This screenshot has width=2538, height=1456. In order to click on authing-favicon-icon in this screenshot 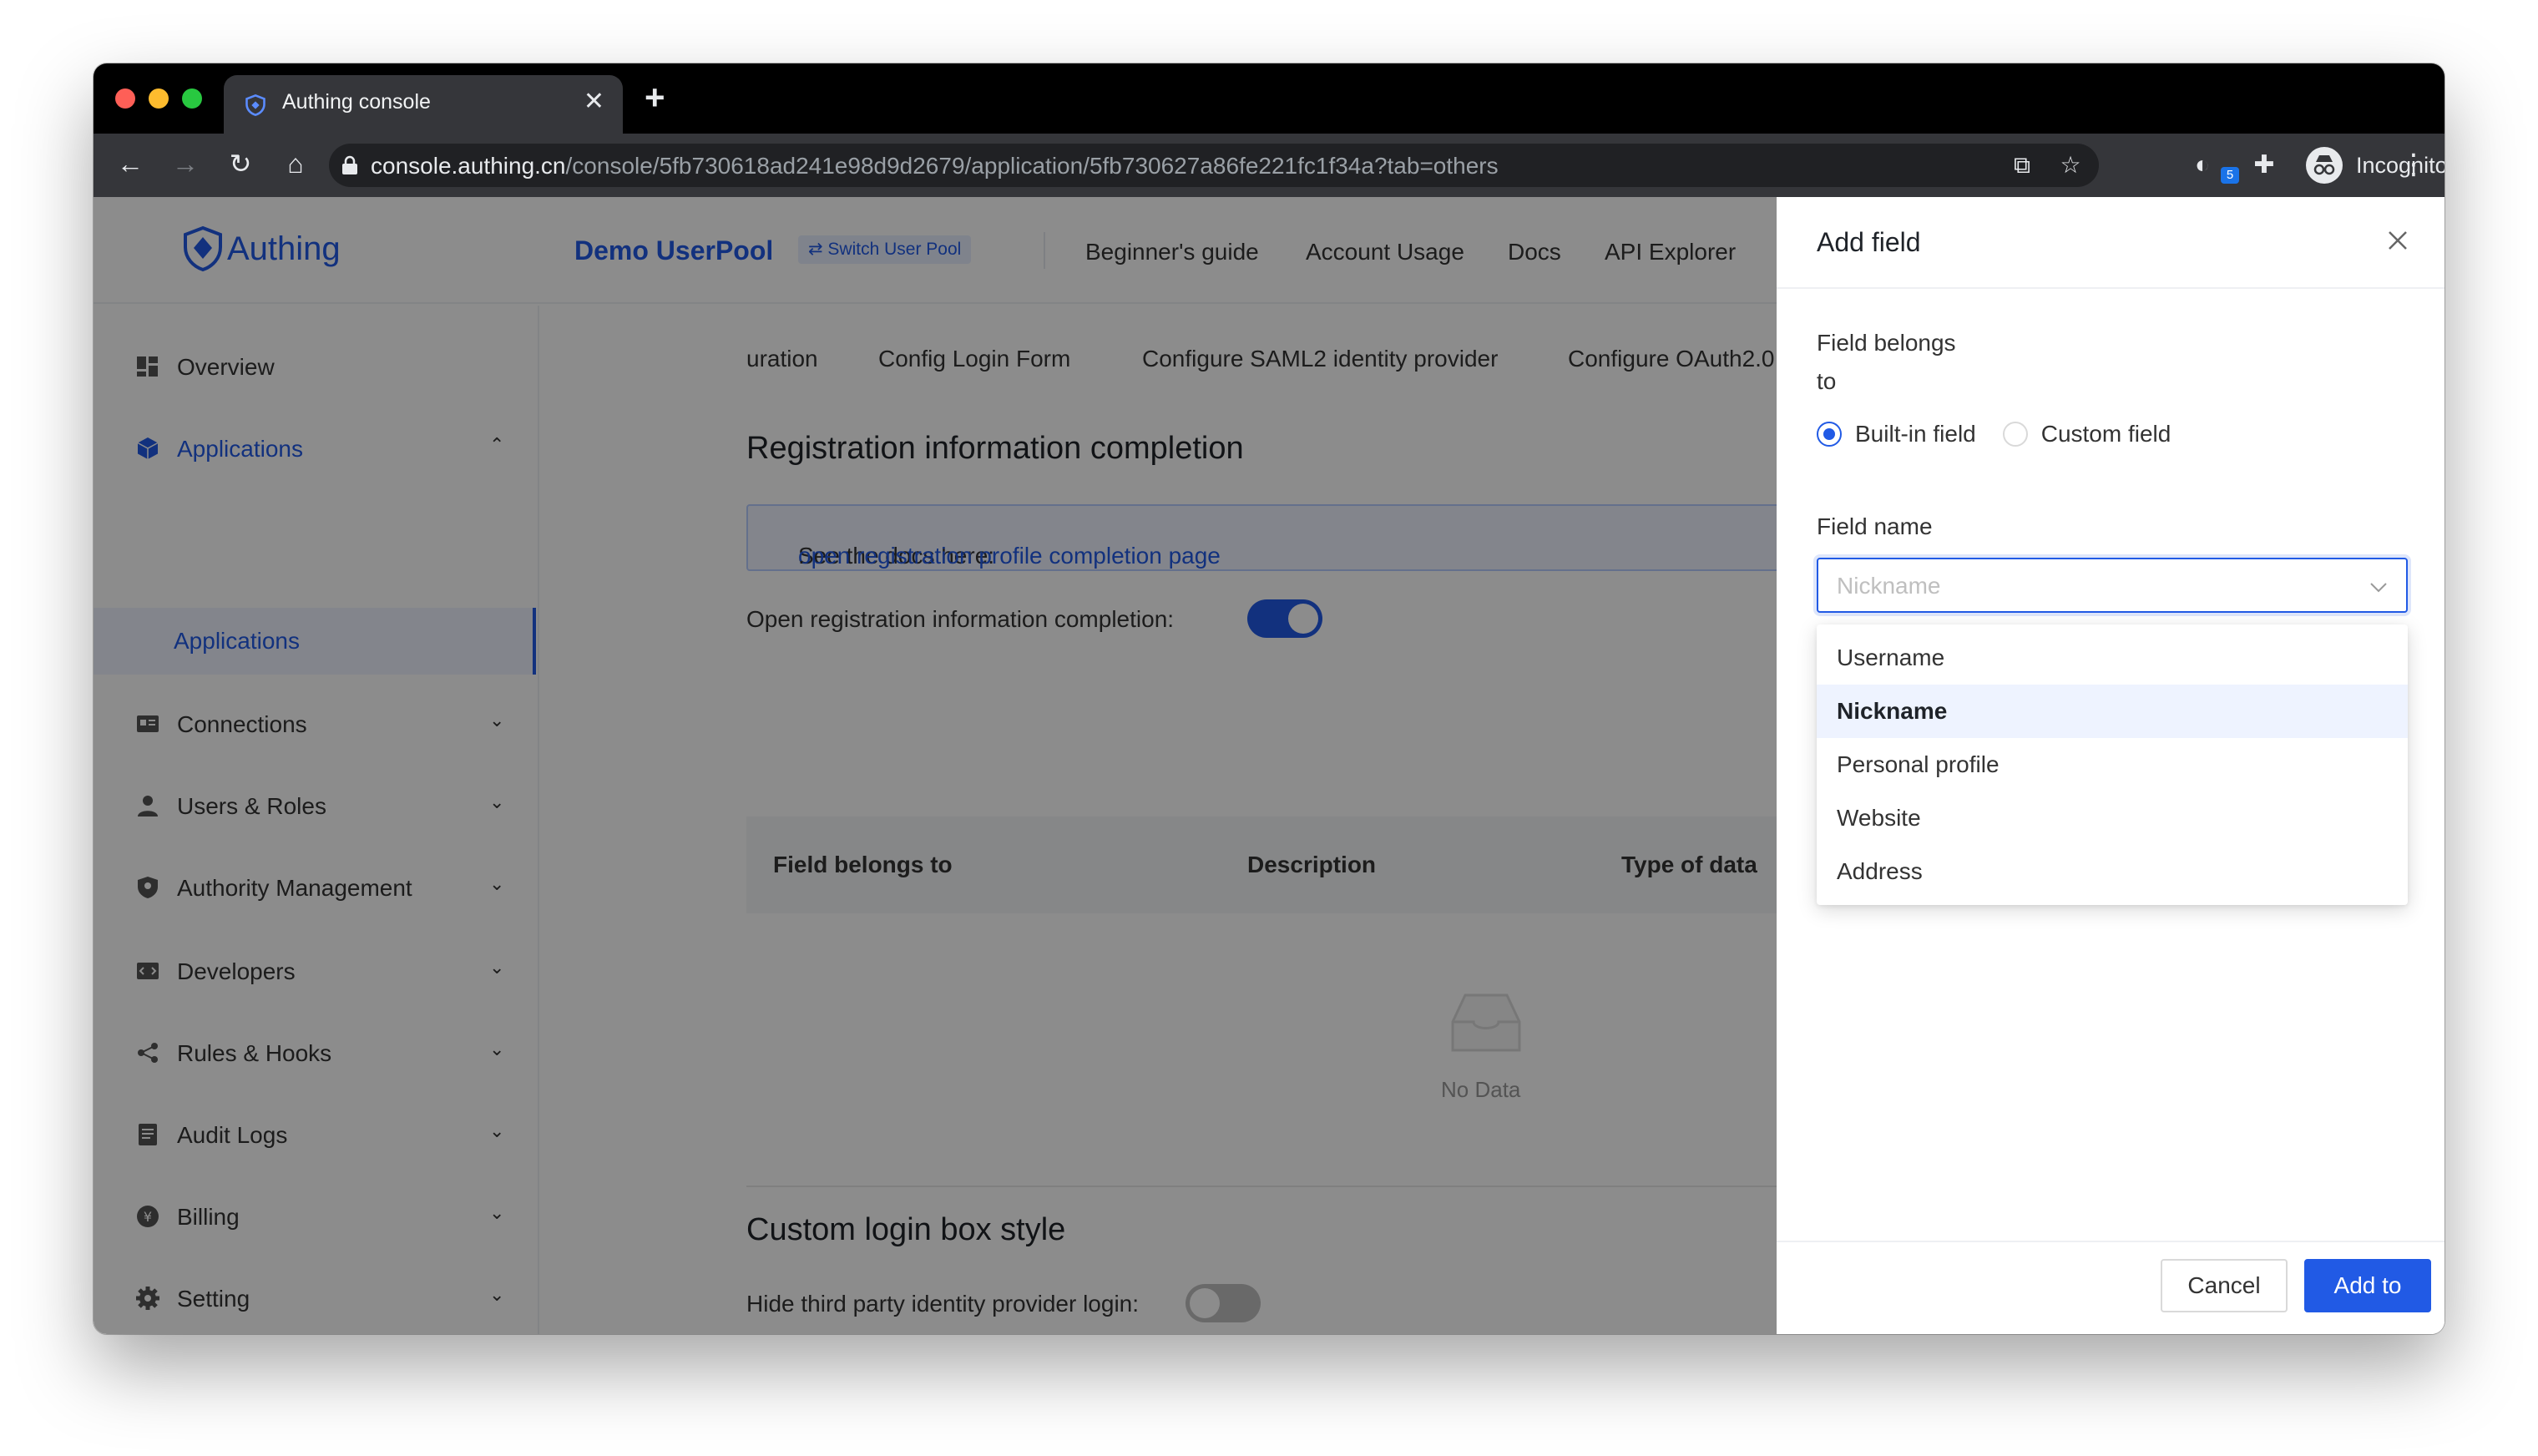, I will do `click(255, 105)`.